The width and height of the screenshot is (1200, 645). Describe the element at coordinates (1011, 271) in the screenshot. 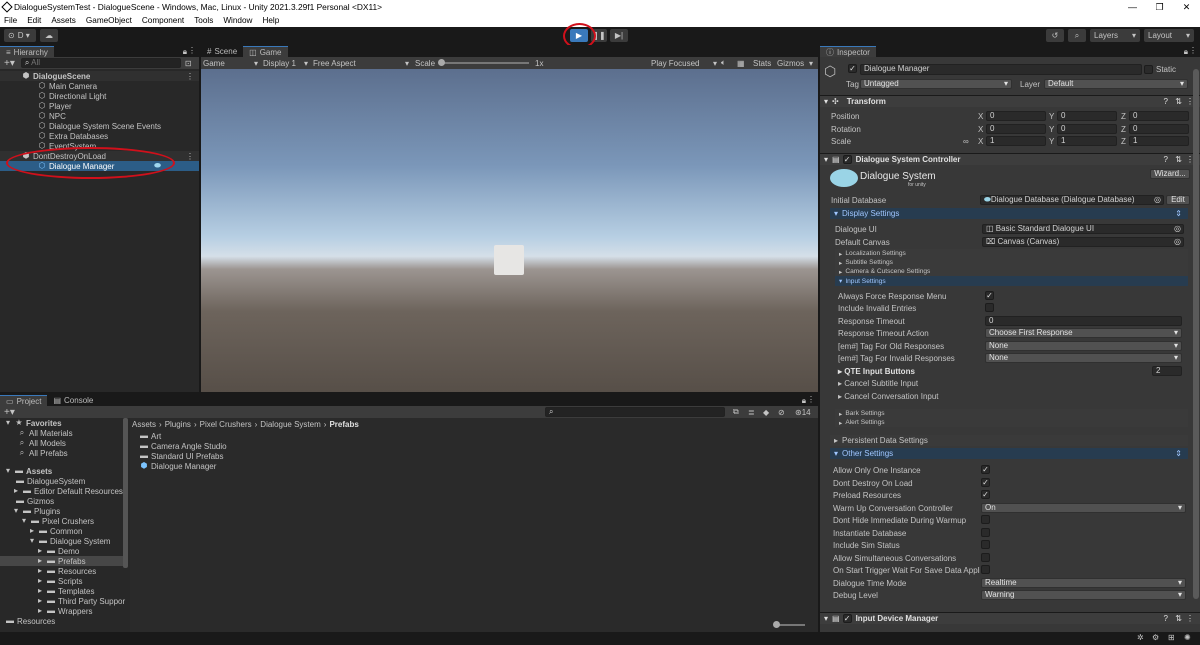

I see `camera-settings-header: ▸ Camera & Cutscene Settings` at that location.